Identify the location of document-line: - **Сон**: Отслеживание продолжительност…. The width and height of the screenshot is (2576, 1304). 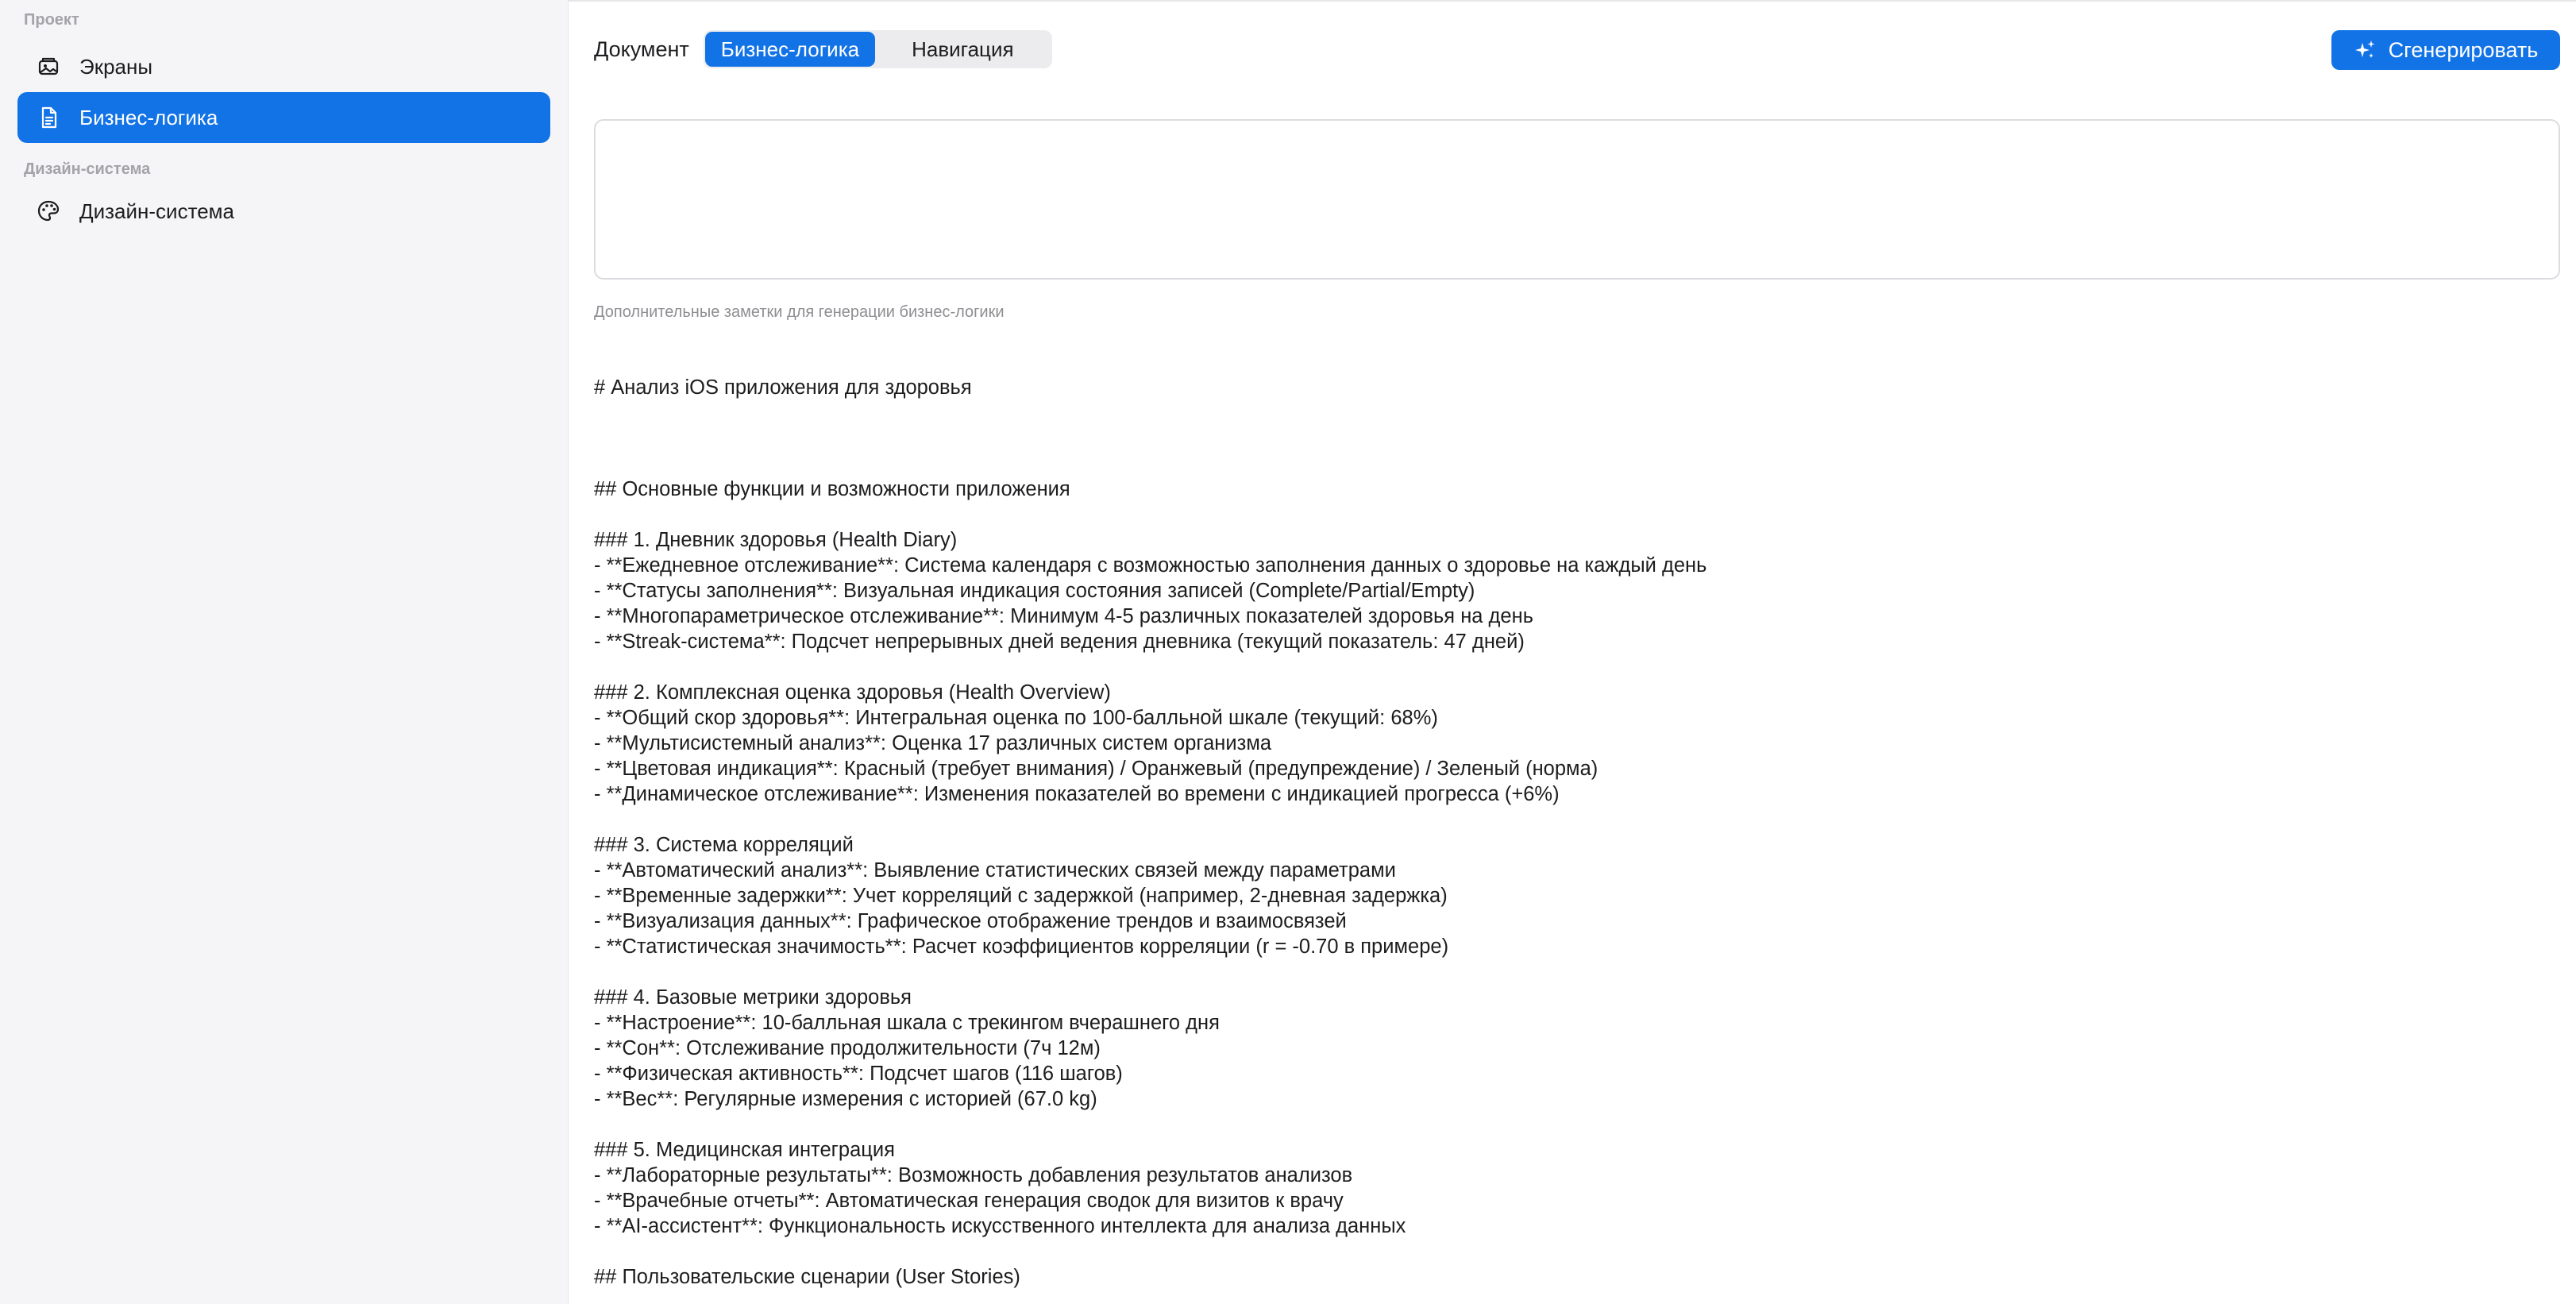
(847, 1048).